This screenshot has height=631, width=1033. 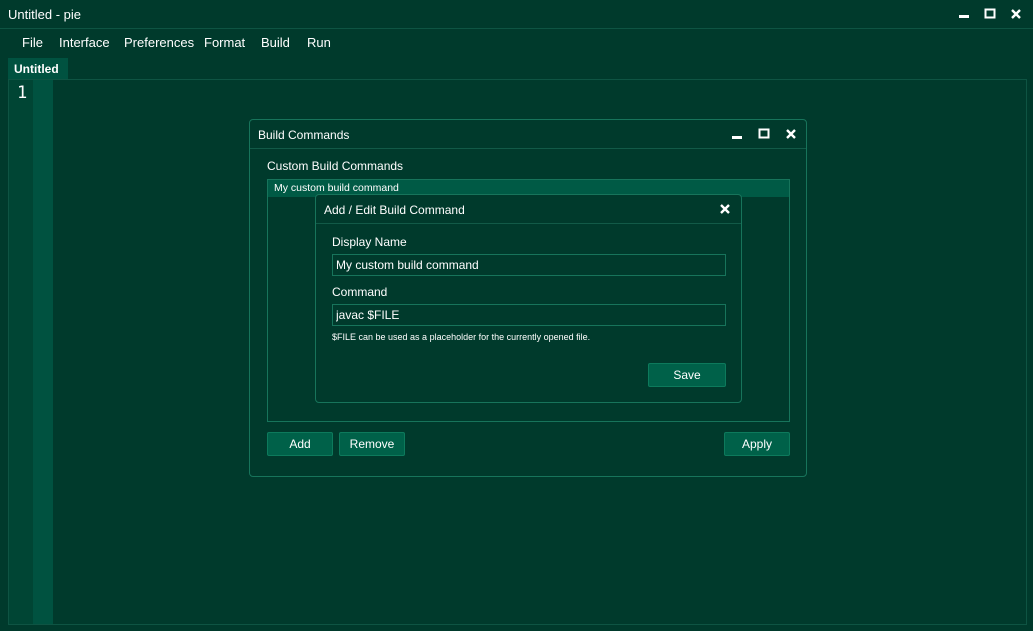 I want to click on window-title: Untitled - pie, so click(x=44, y=14).